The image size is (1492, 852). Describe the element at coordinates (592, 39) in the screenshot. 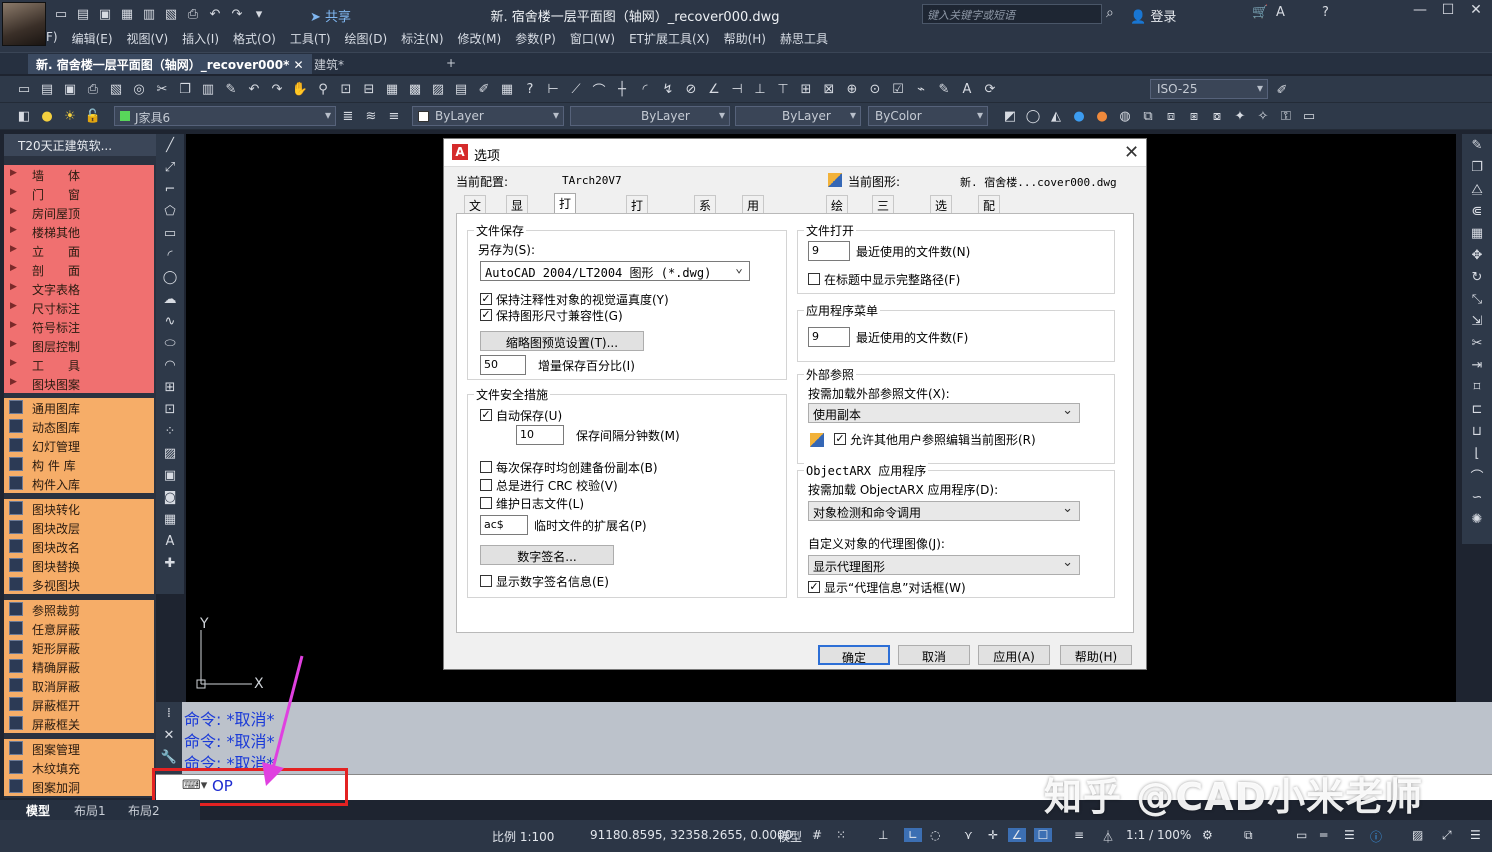

I see `menu-window: 窗口(W)` at that location.